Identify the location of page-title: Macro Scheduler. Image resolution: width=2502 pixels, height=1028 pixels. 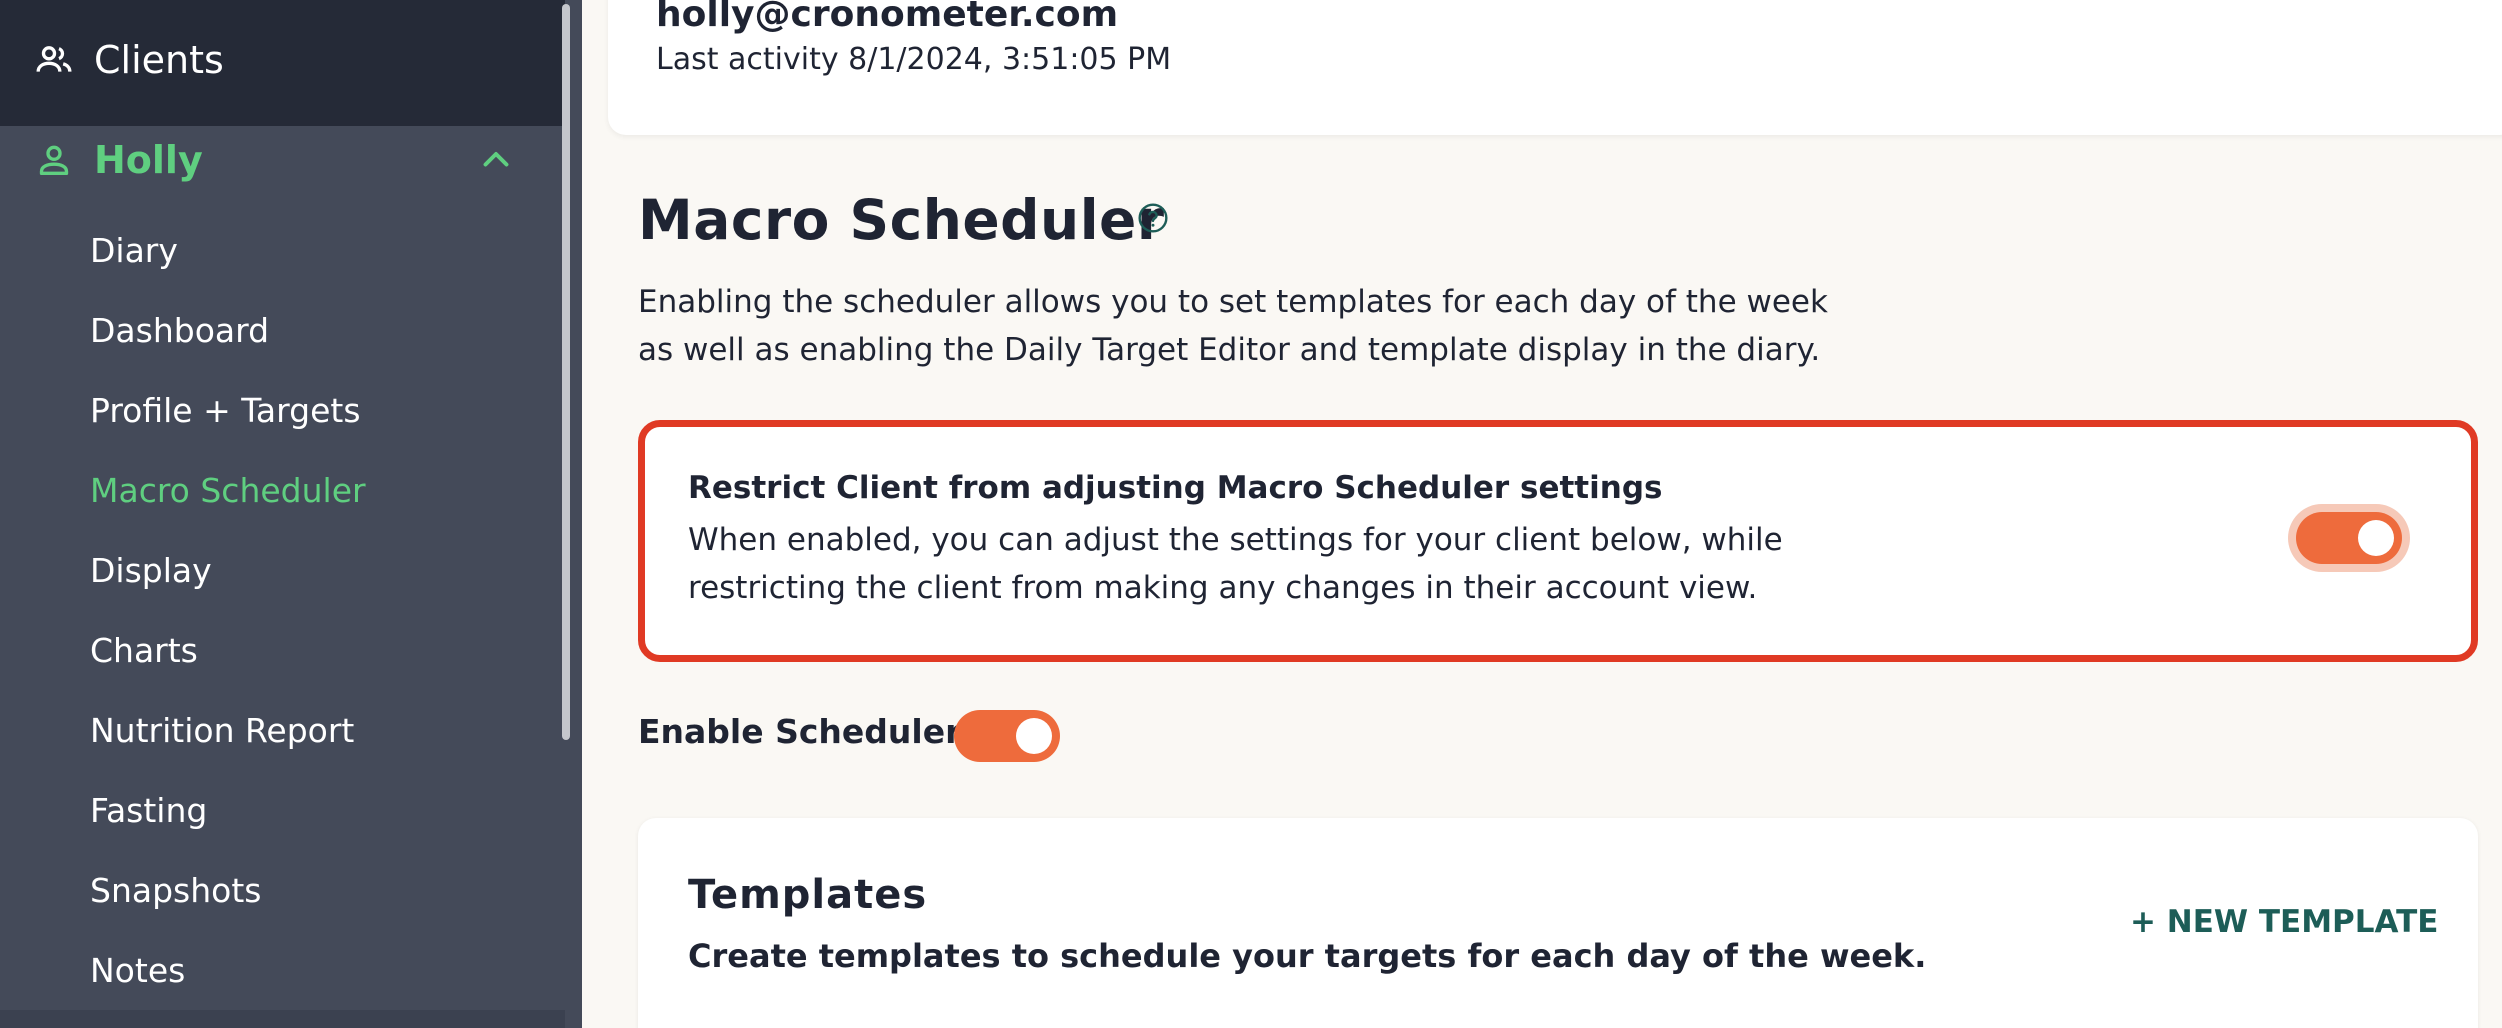
(901, 220).